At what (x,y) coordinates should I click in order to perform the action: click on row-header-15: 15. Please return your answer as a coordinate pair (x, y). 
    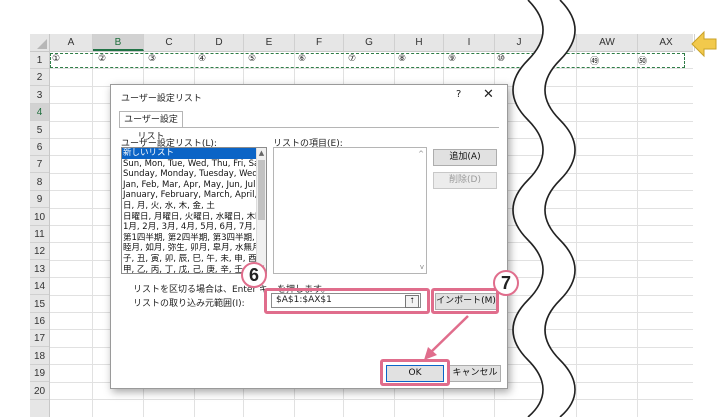
    Looking at the image, I should click on (39, 304).